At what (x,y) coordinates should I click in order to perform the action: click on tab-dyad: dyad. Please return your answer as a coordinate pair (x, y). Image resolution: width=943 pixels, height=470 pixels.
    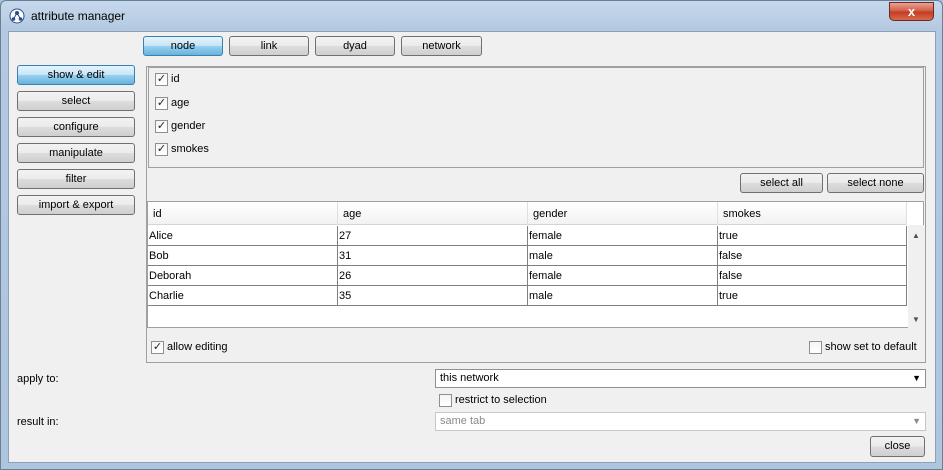
    Looking at the image, I should click on (355, 46).